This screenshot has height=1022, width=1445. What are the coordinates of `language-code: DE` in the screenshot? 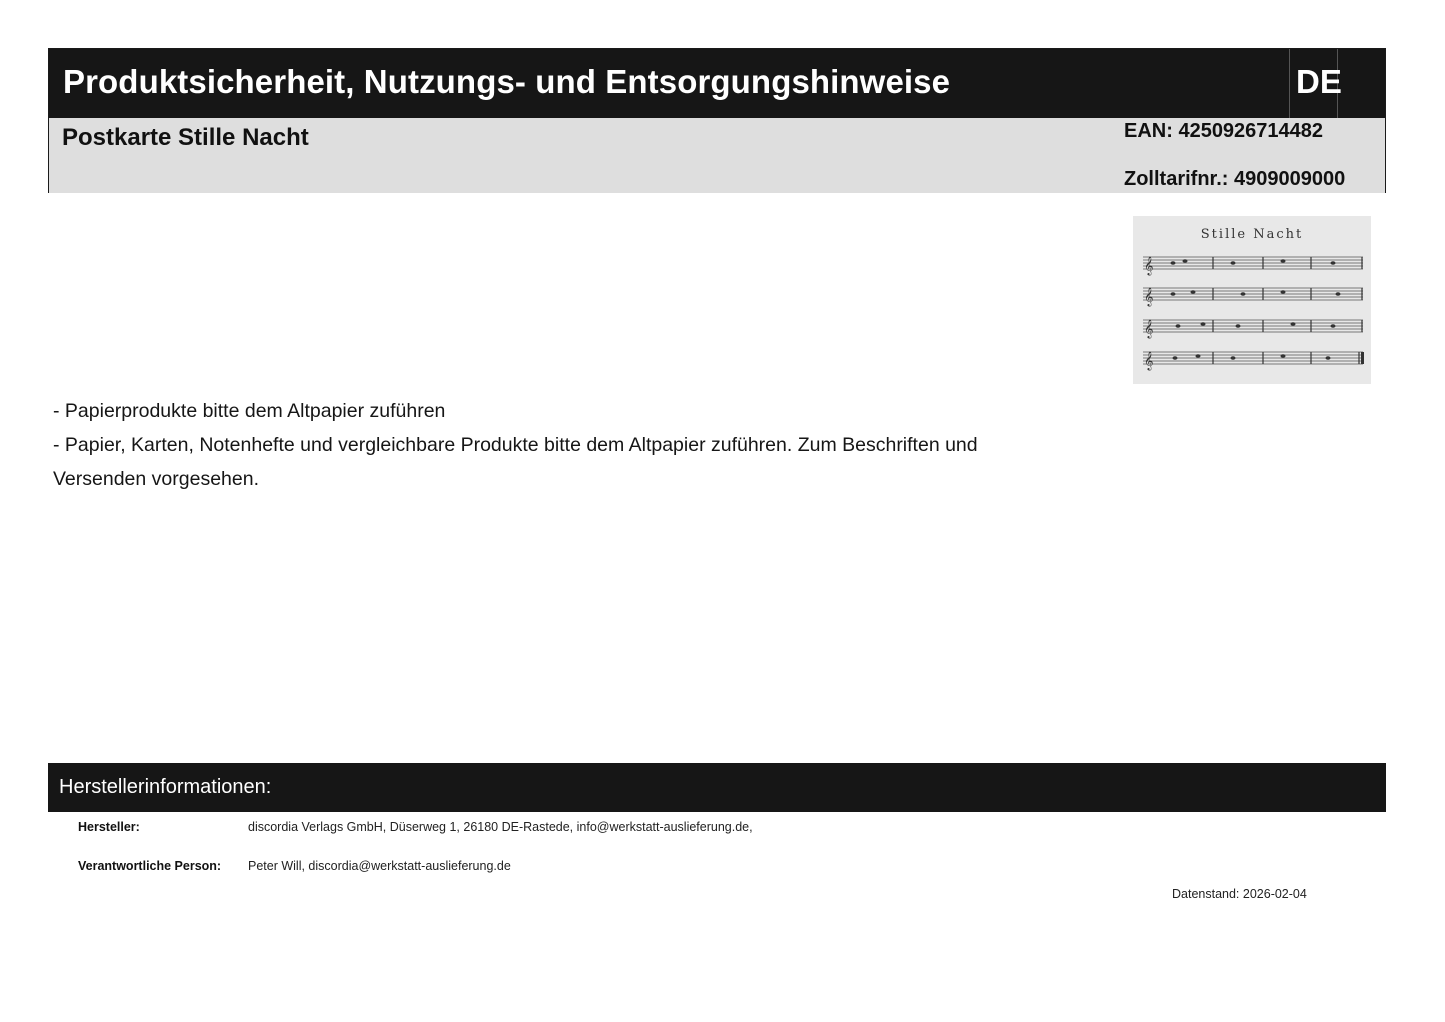 It's located at (1319, 81).